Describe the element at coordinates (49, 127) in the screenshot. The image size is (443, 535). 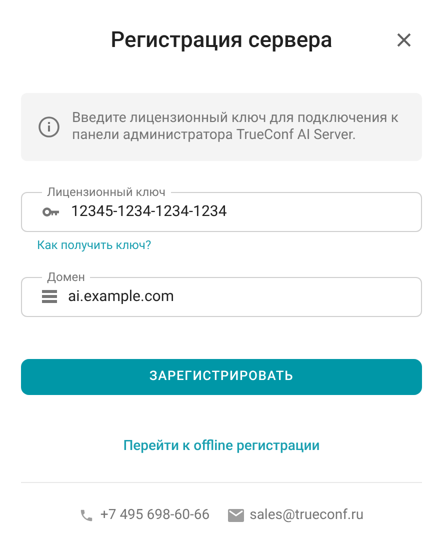
I see `info-icon` at that location.